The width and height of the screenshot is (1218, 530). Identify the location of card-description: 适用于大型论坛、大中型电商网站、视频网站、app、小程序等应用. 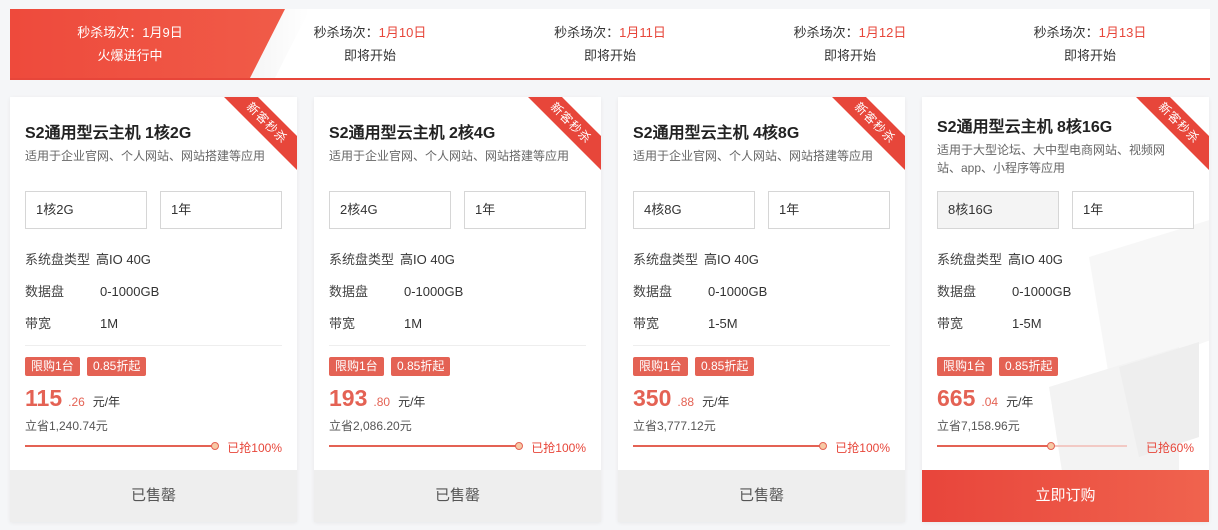
(1051, 159).